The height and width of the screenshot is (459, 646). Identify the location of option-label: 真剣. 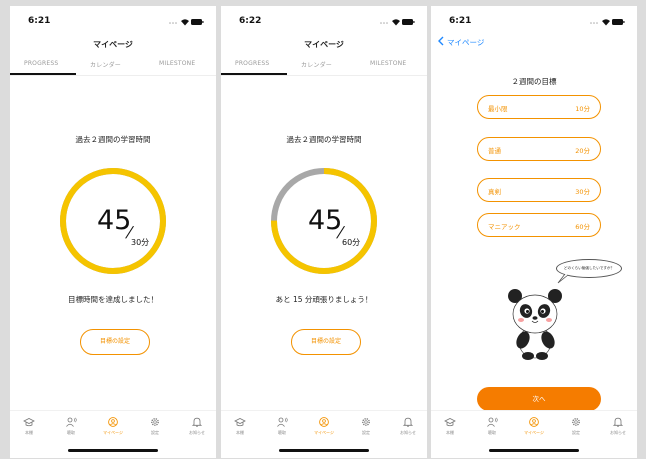
(494, 192).